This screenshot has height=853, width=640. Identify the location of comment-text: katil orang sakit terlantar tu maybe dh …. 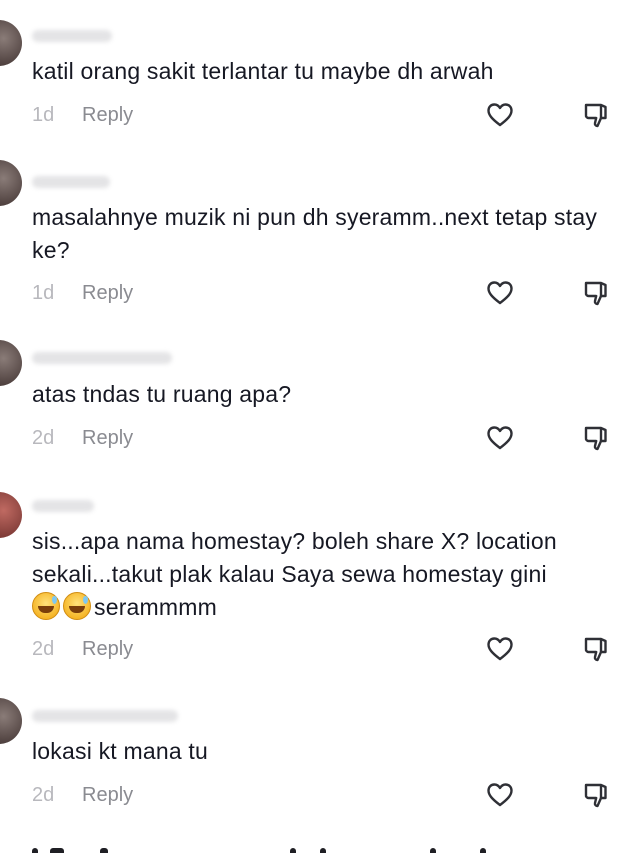
(263, 71).